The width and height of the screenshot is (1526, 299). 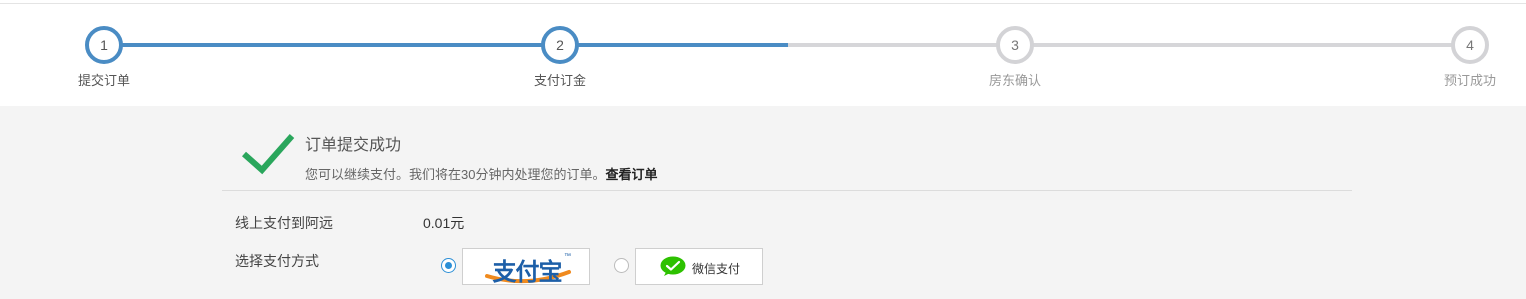 I want to click on alipay-trademark: ™, so click(x=567, y=256).